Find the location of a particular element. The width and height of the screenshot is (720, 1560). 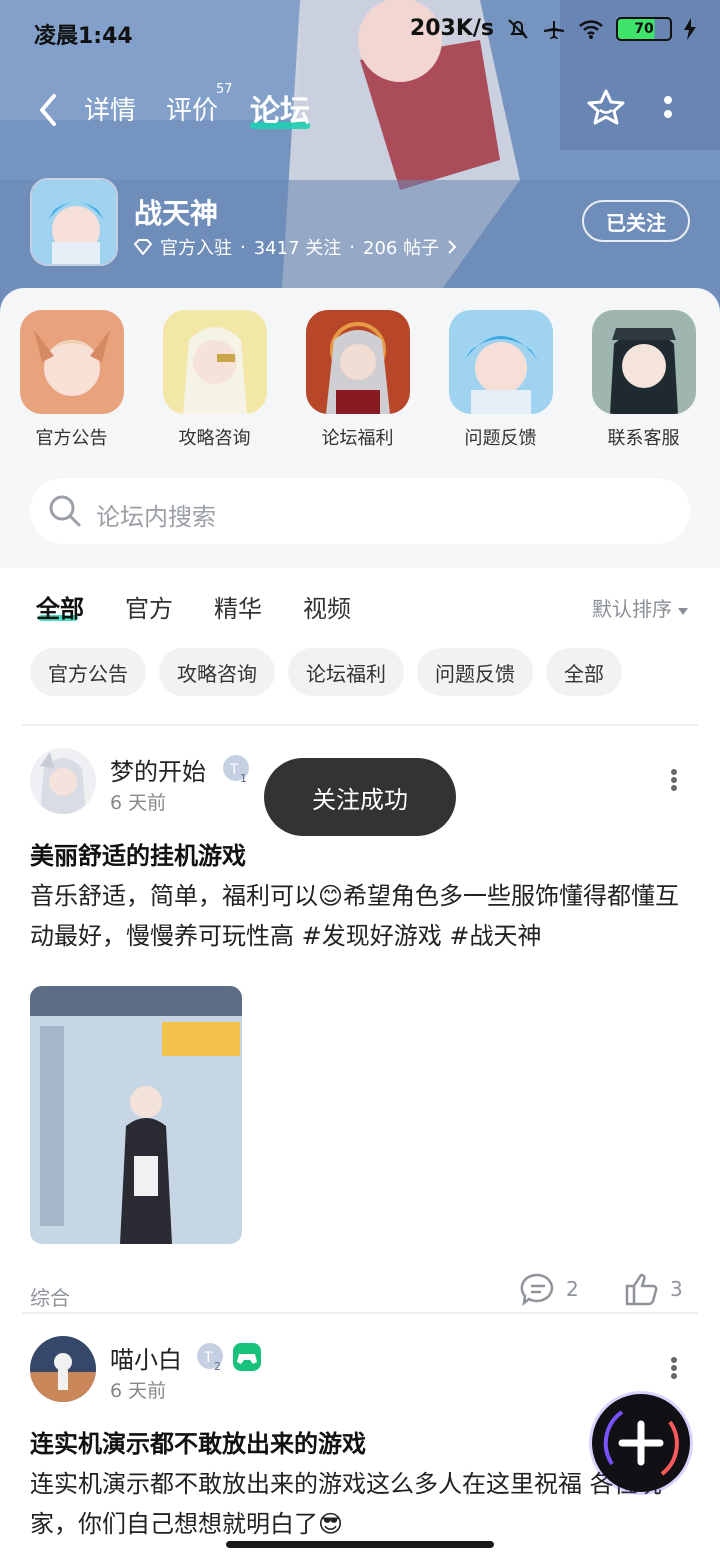

like-action: 3 is located at coordinates (653, 1289).